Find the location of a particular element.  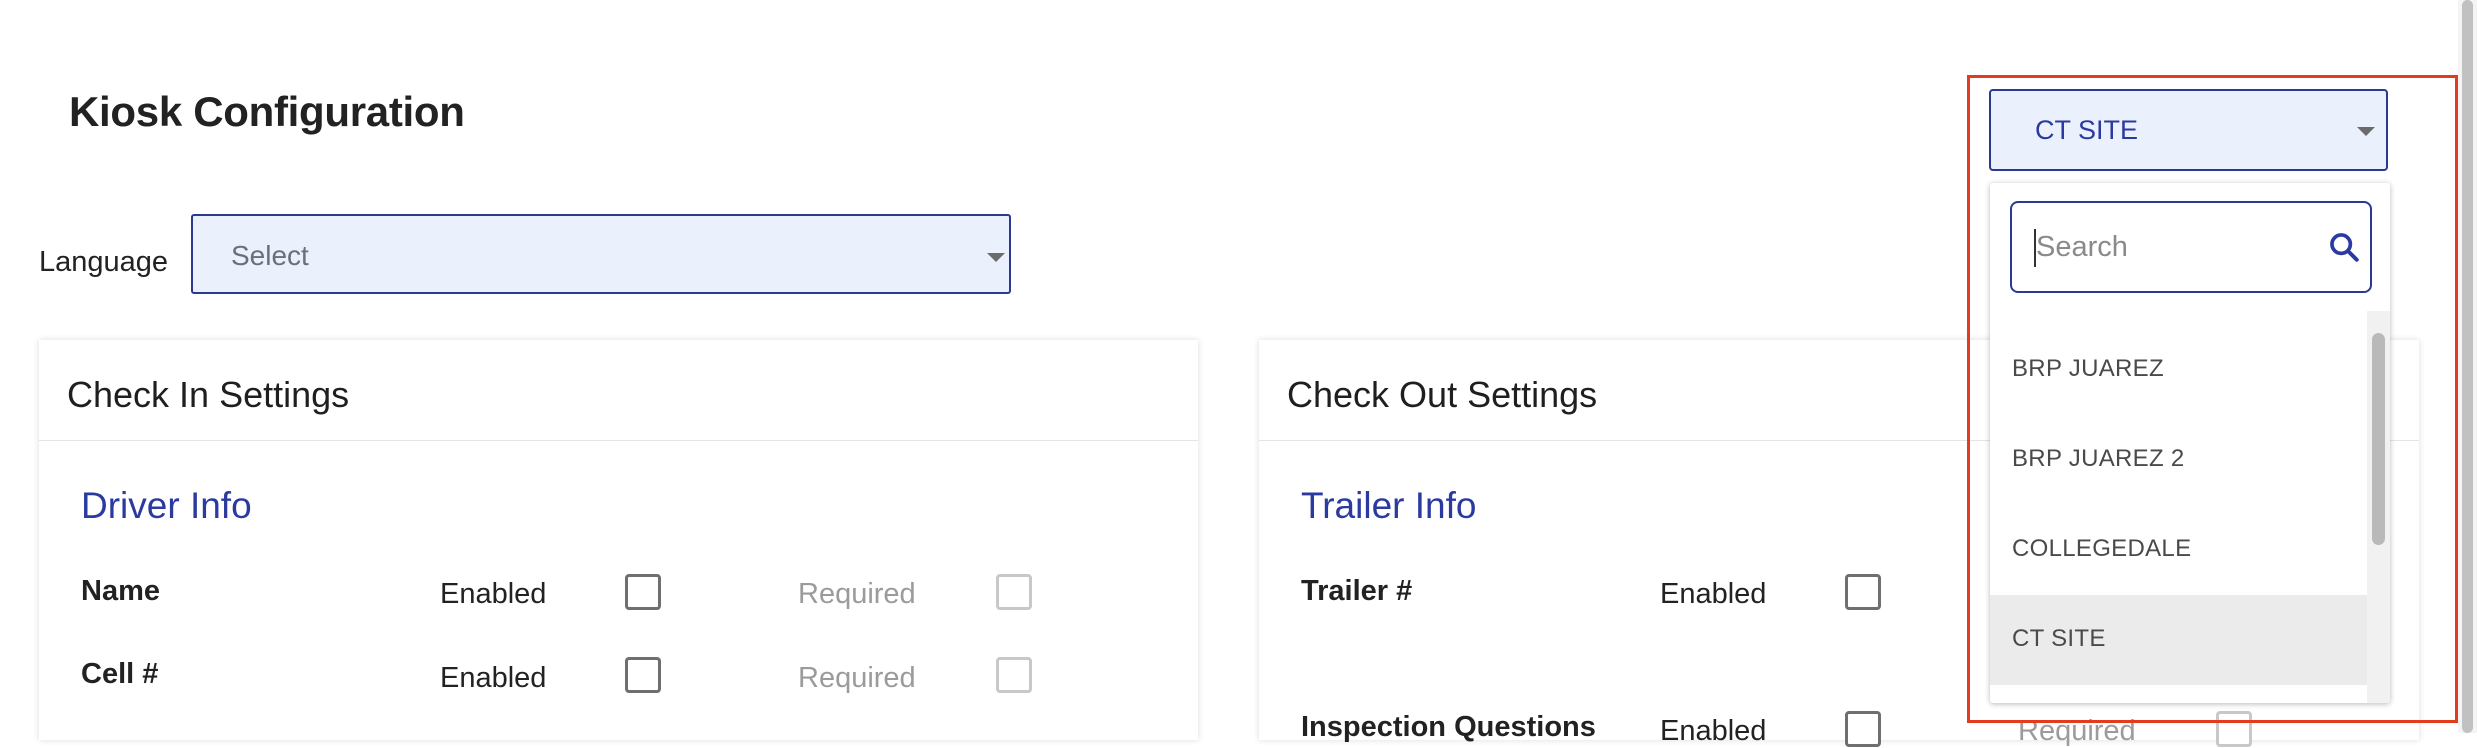

check-in-card-header: Check In Settings is located at coordinates (618, 390).